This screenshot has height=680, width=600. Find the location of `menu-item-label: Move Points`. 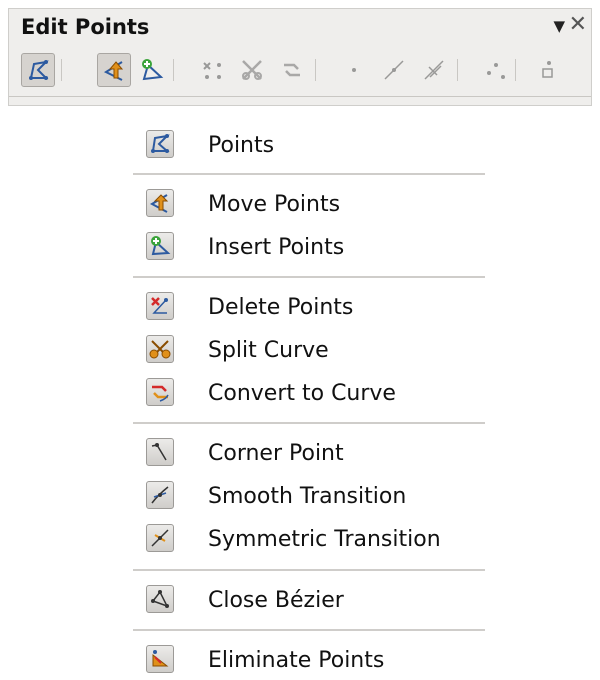

menu-item-label: Move Points is located at coordinates (274, 204).